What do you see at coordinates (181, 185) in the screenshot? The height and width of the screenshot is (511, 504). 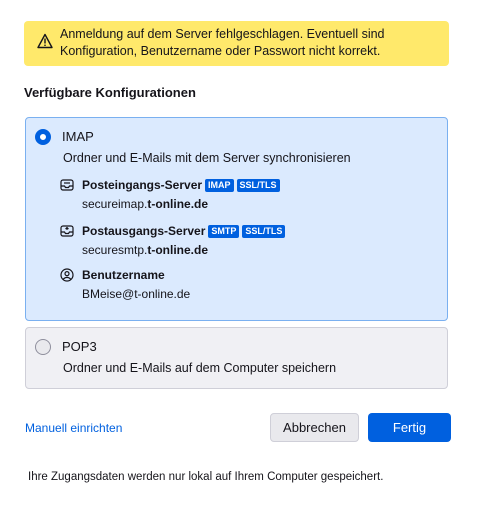 I see `incoming-server-label: Posteingangs-Server IMAP SSL/TLS` at bounding box center [181, 185].